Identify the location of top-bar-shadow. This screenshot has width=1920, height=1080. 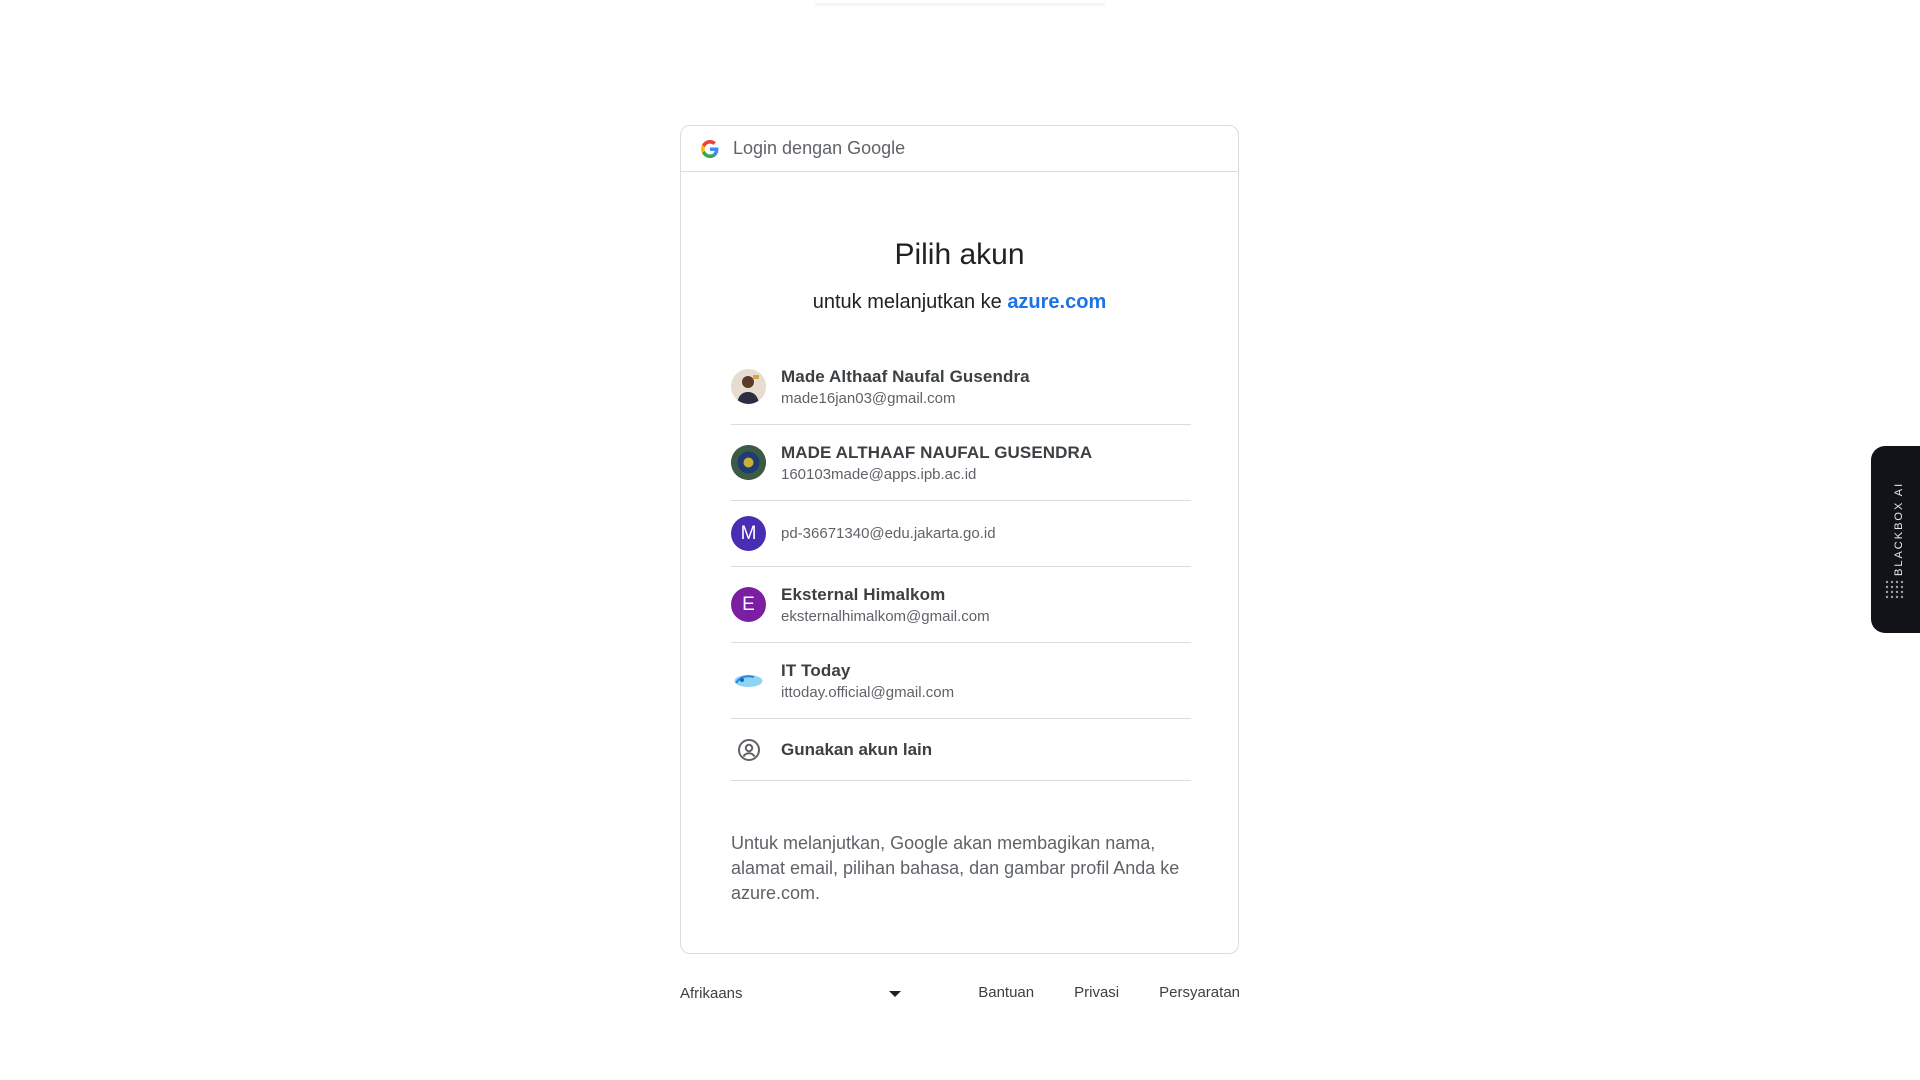
(960, 1).